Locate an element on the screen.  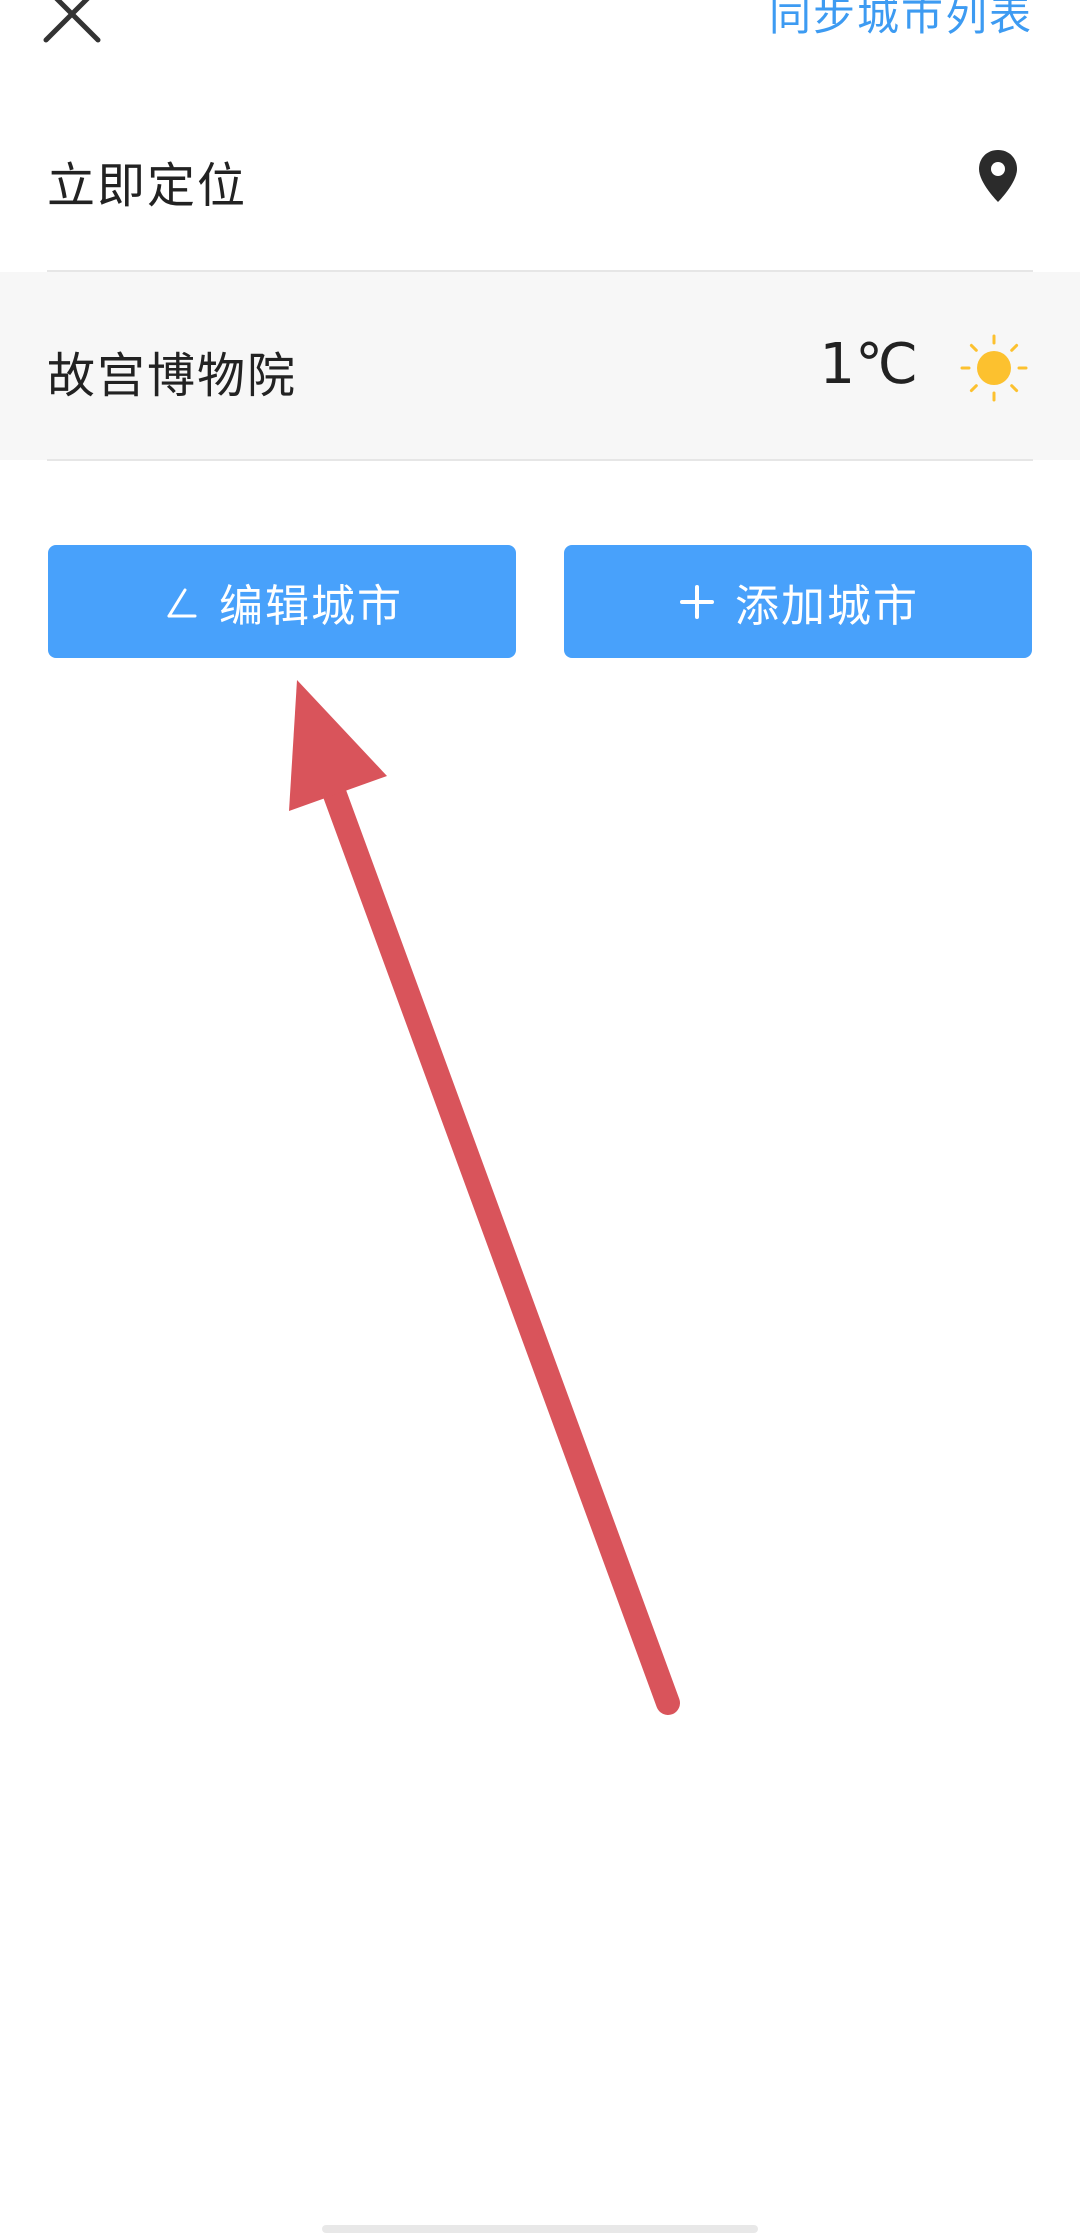
plus-icon is located at coordinates (697, 602).